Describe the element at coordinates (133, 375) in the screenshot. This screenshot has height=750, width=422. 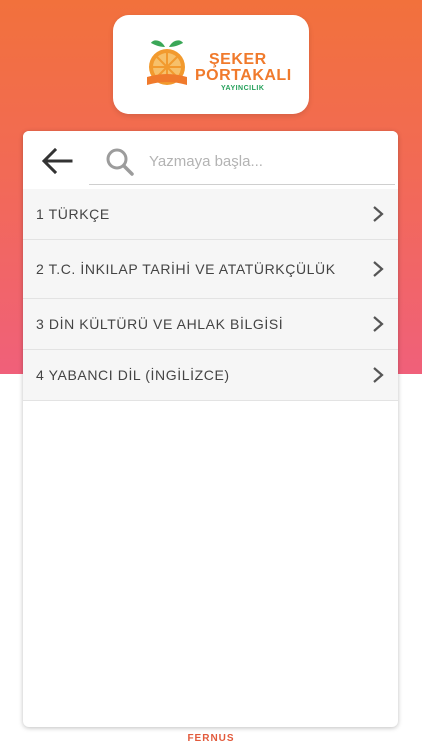
I see `list-item-label: 4 YABANCI DİL (İNGİLİZCE)` at that location.